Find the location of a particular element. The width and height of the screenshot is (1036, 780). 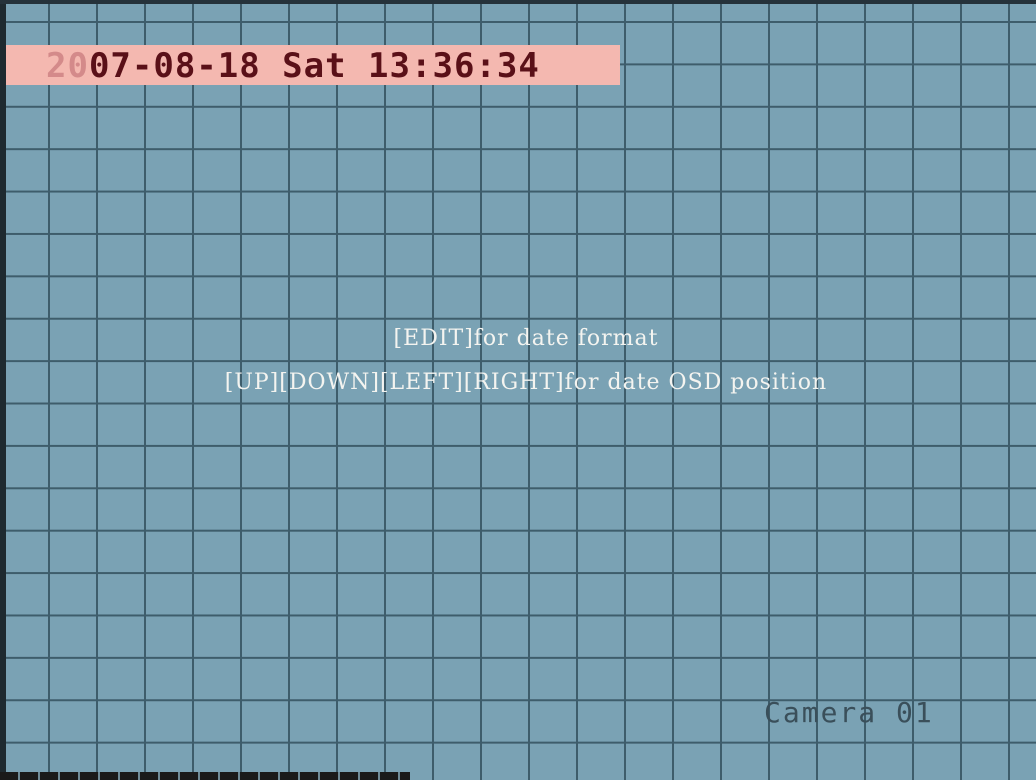

left-border is located at coordinates (3, 390).